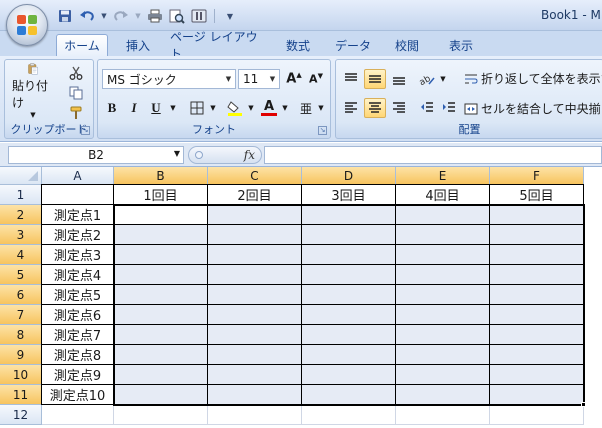  What do you see at coordinates (349, 295) in the screenshot?
I see `cell-d6` at bounding box center [349, 295].